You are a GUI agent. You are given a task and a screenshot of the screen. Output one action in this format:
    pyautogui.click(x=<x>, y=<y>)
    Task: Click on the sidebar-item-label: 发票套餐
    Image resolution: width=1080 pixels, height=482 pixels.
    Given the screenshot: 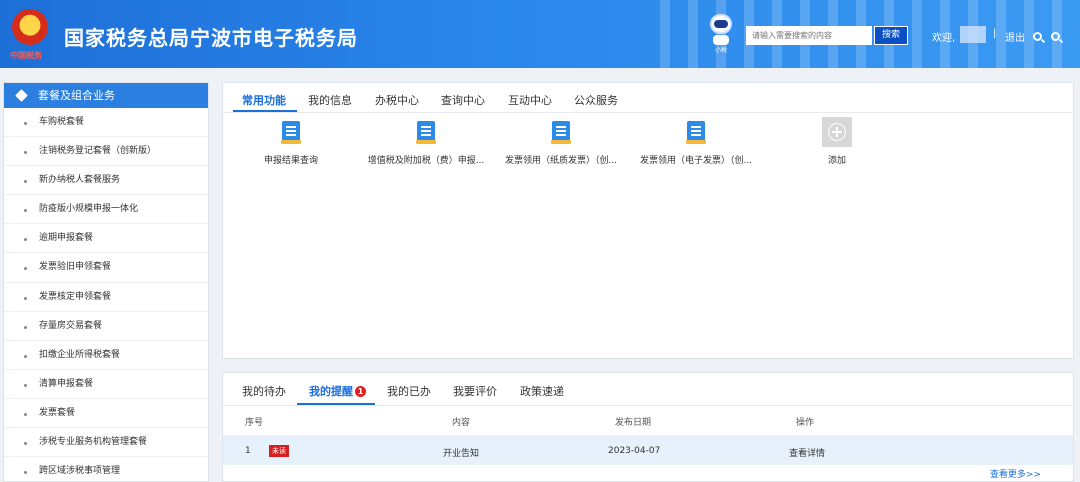 What is the action you would take?
    pyautogui.click(x=57, y=412)
    